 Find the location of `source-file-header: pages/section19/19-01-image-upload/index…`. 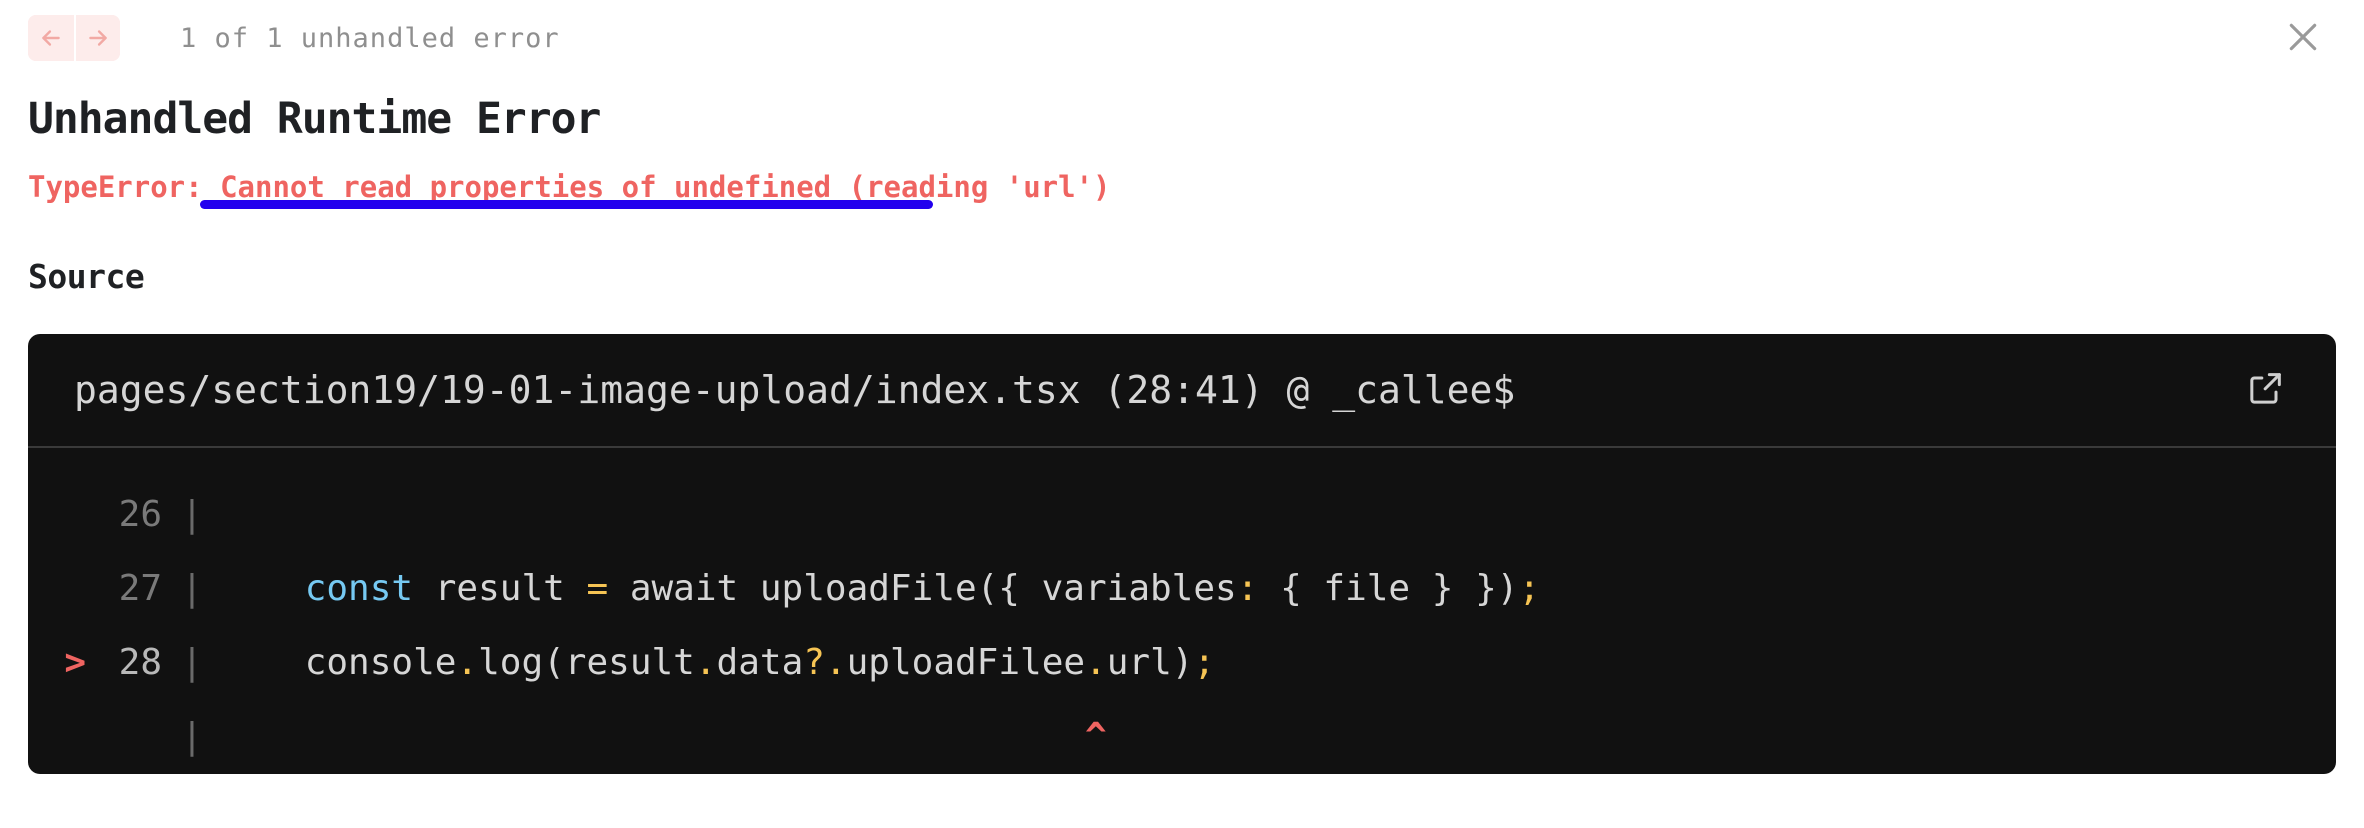

source-file-header: pages/section19/19-01-image-upload/index… is located at coordinates (1182, 391).